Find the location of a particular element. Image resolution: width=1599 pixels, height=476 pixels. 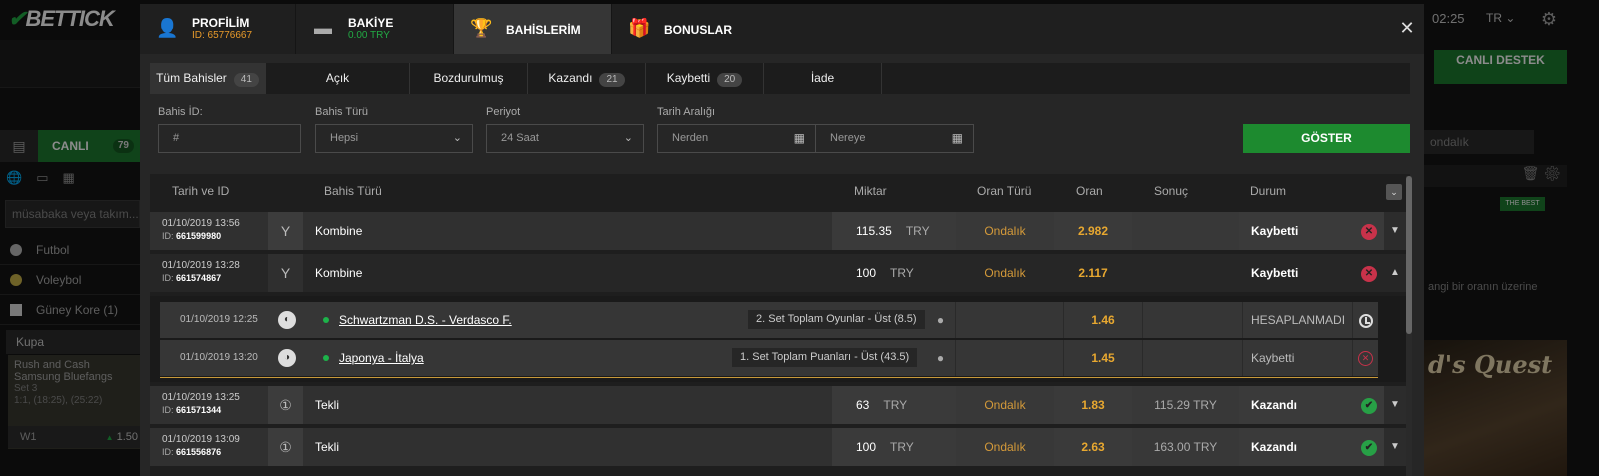

volleyball-icon: ◑ is located at coordinates (287, 358).